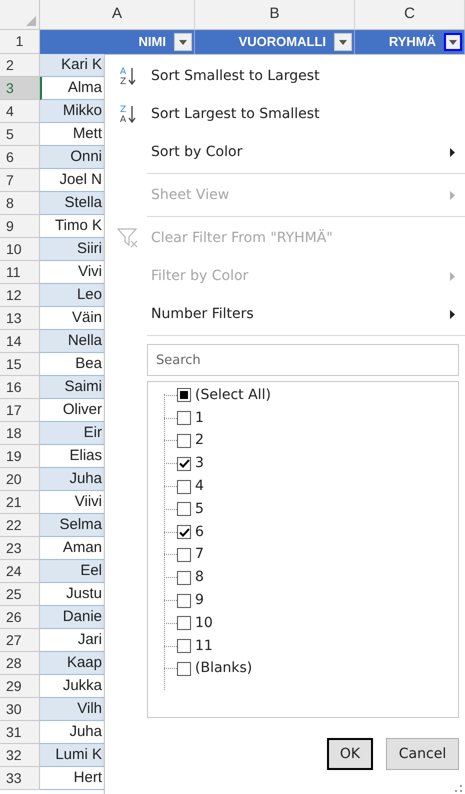 This screenshot has height=794, width=465. What do you see at coordinates (31, 21) in the screenshot?
I see `corner-triangle-icon` at bounding box center [31, 21].